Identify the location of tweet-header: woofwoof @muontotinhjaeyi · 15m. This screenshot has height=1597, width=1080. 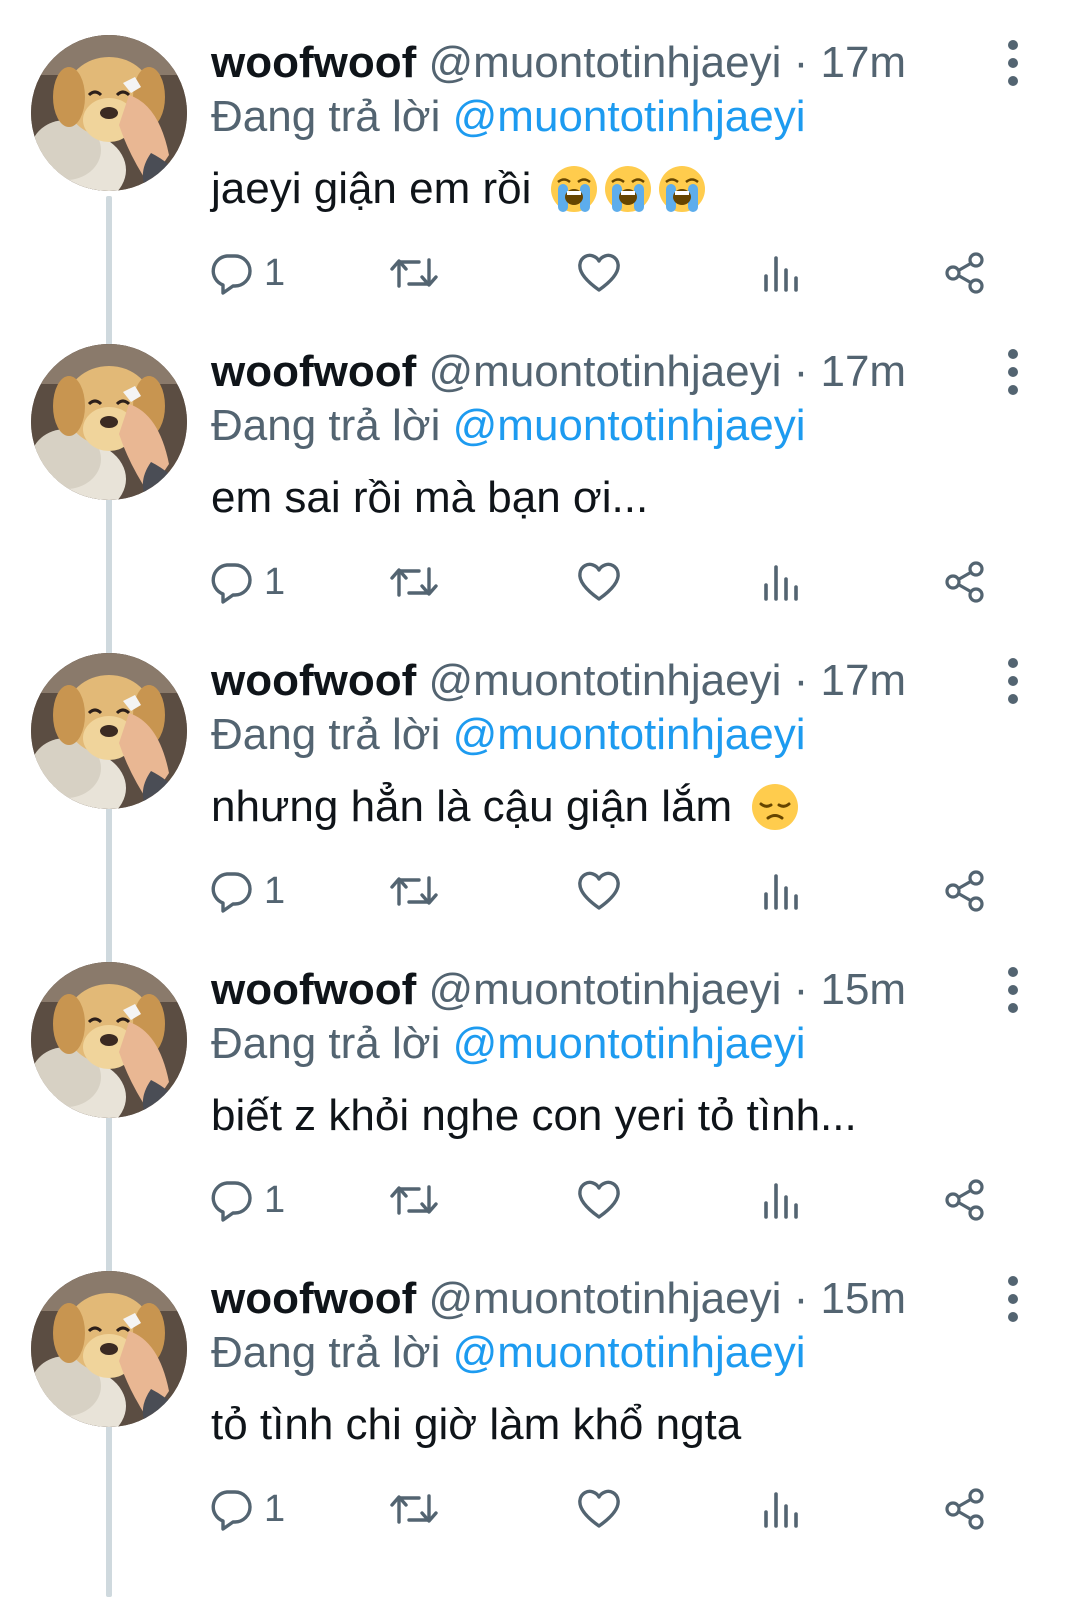
(558, 990).